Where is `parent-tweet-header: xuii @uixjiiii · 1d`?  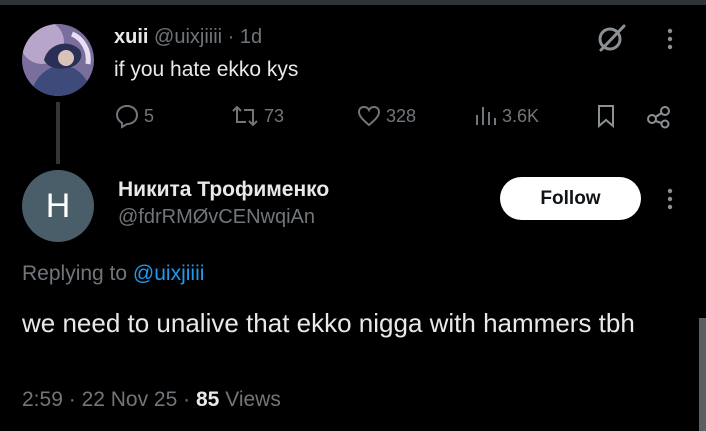
parent-tweet-header: xuii @uixjiiii · 1d is located at coordinates (188, 37).